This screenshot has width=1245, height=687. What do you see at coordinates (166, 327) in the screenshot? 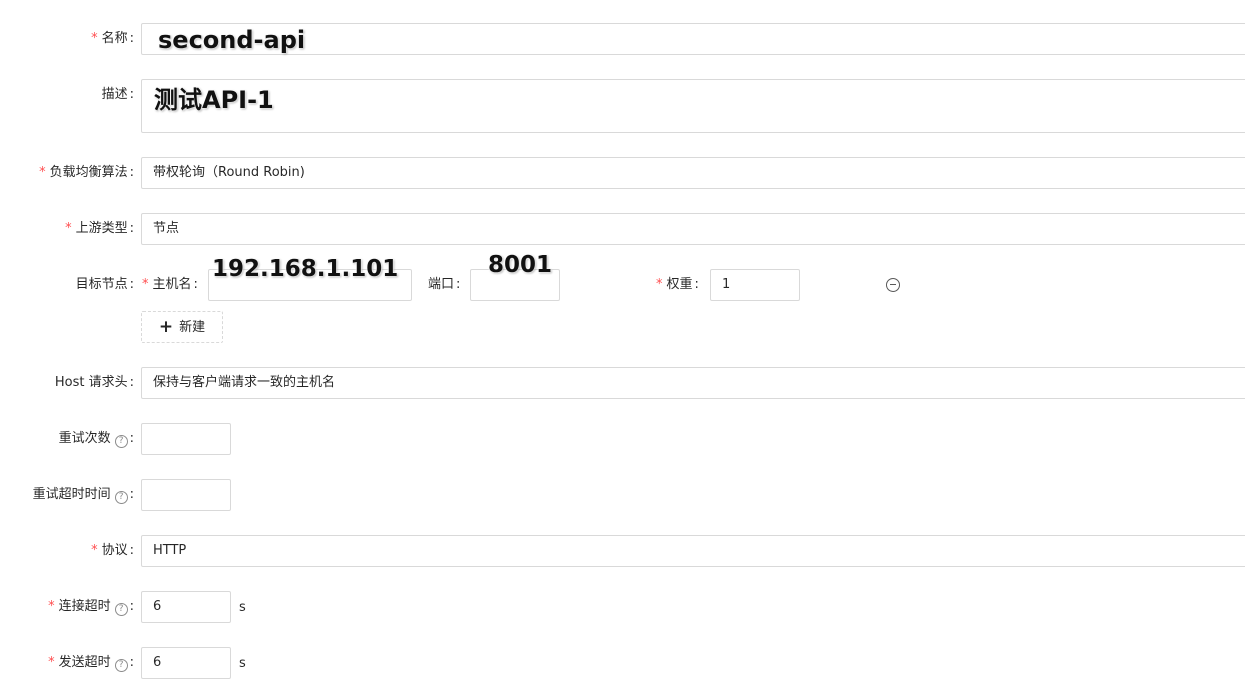
I see `plus-icon: +` at bounding box center [166, 327].